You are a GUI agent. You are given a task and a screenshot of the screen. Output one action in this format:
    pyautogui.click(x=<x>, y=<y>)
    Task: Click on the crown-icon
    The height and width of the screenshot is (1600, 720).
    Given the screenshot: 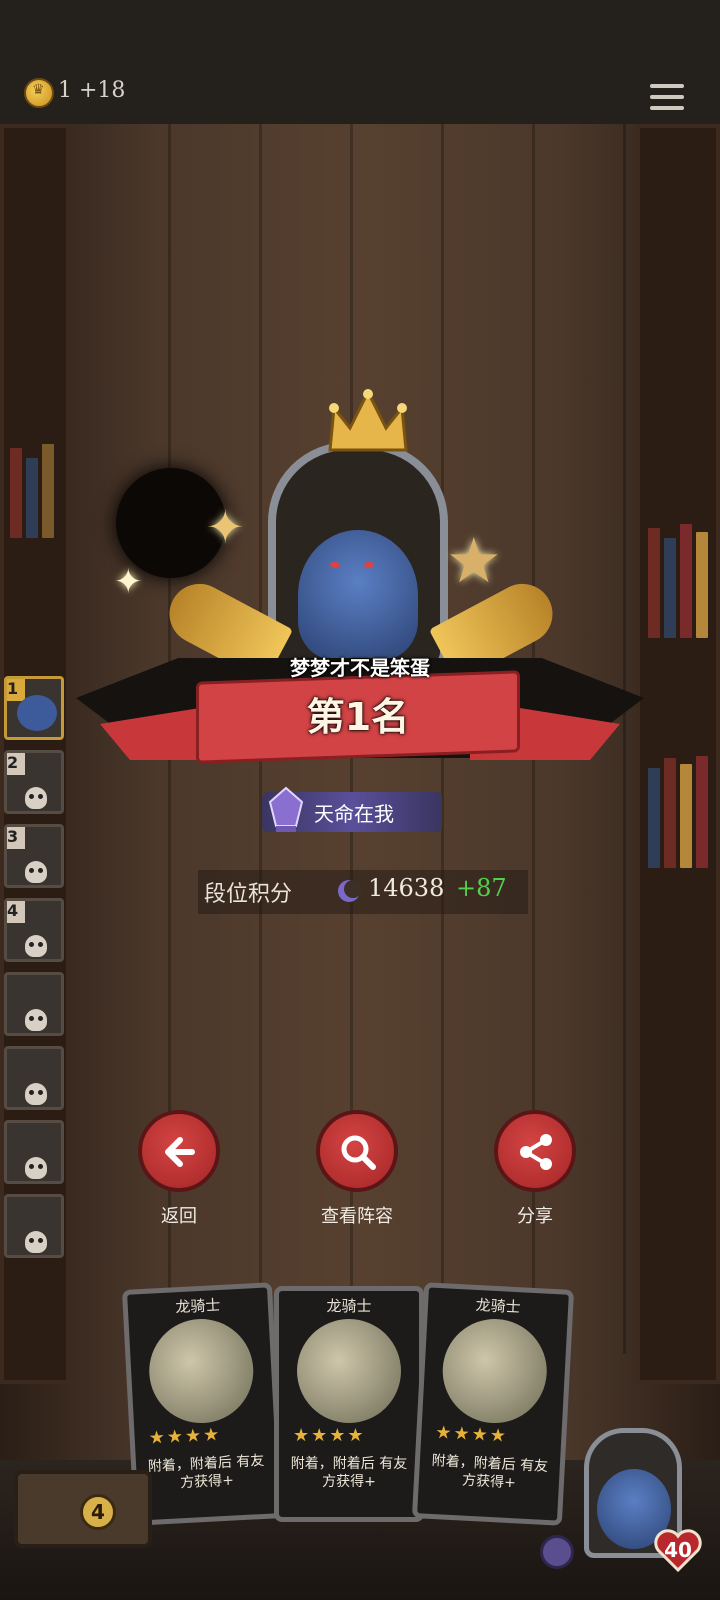 What is the action you would take?
    pyautogui.click(x=368, y=420)
    